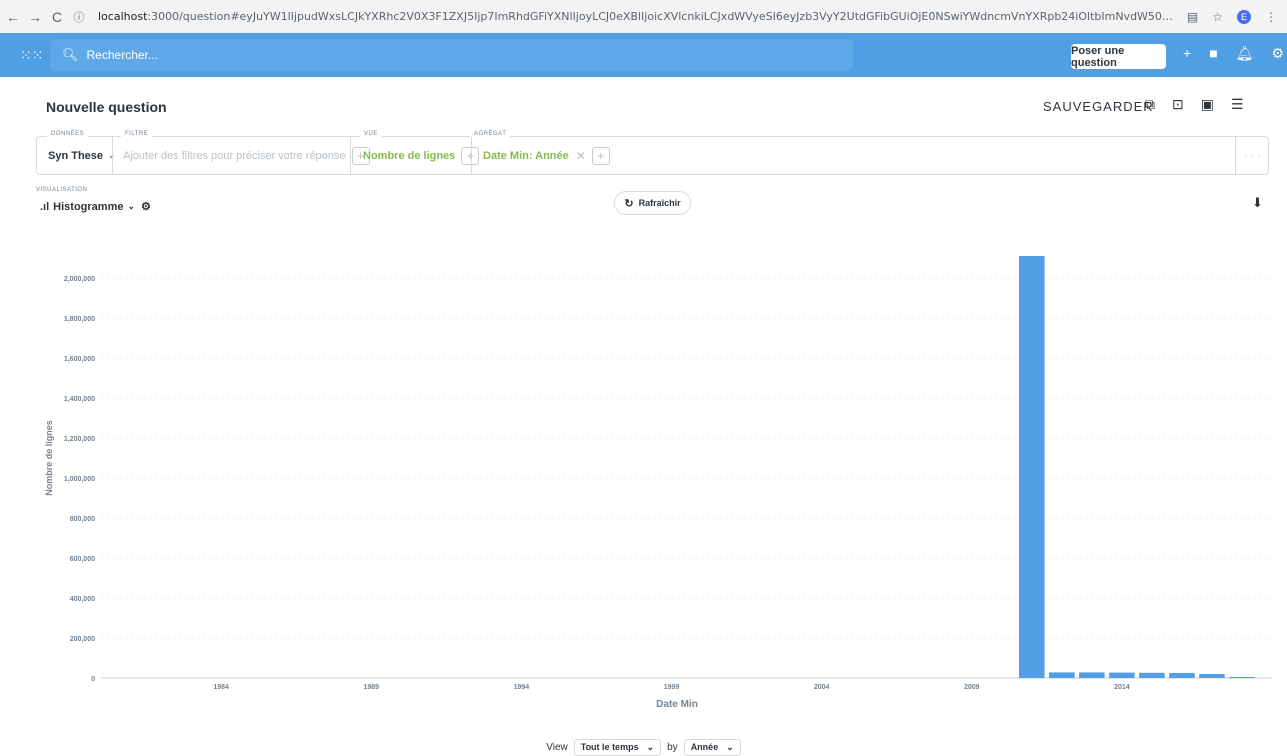  I want to click on y-tick-label: 400,000, so click(82, 599).